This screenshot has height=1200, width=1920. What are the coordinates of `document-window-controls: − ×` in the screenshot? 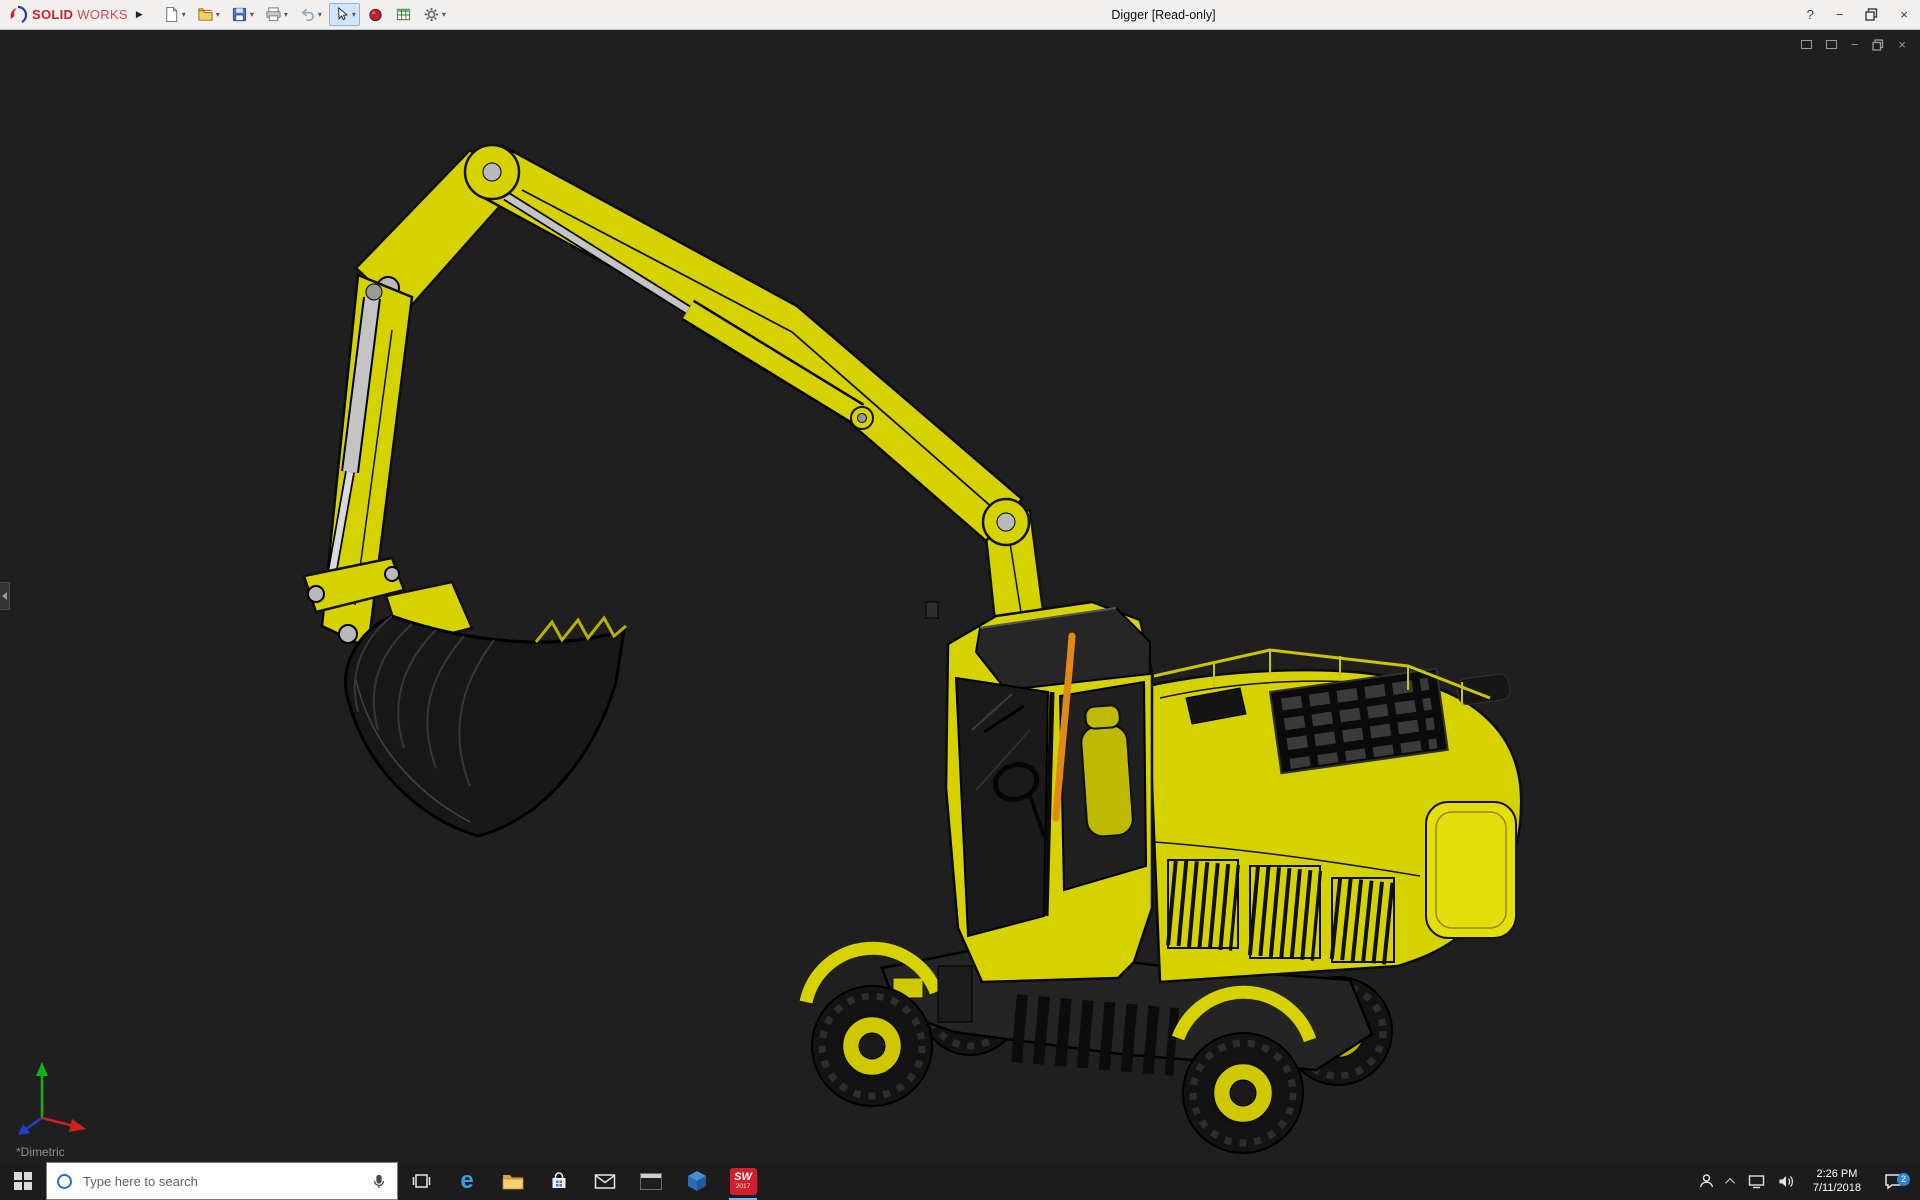 It's located at (1853, 44).